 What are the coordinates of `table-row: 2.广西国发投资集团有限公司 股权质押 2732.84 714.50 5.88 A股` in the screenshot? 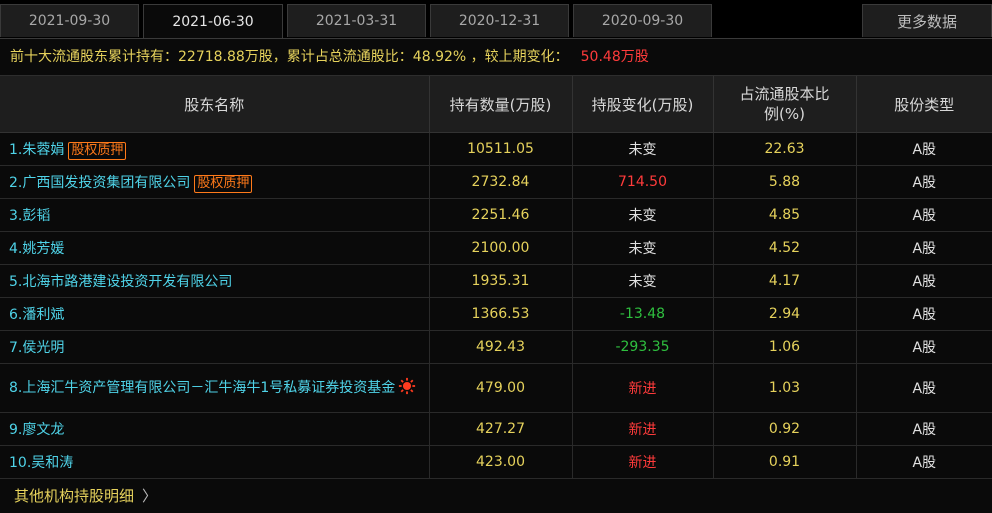 It's located at (496, 182).